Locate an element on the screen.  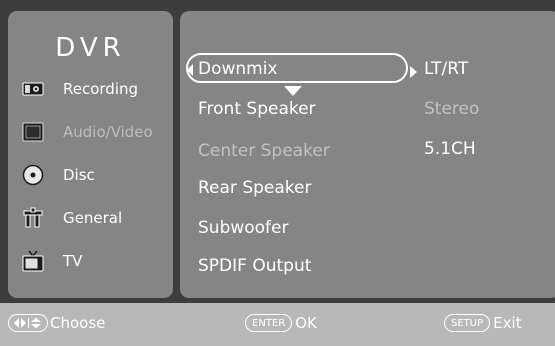
tools-icon is located at coordinates (33, 218).